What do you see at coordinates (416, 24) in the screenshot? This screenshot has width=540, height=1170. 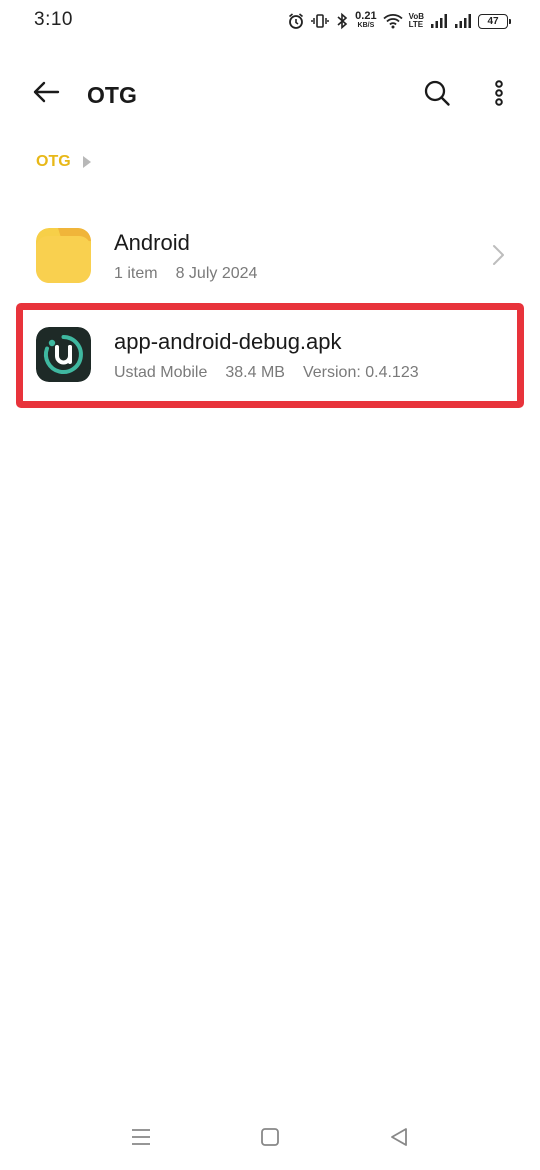 I see `volte-bottom: LTE` at bounding box center [416, 24].